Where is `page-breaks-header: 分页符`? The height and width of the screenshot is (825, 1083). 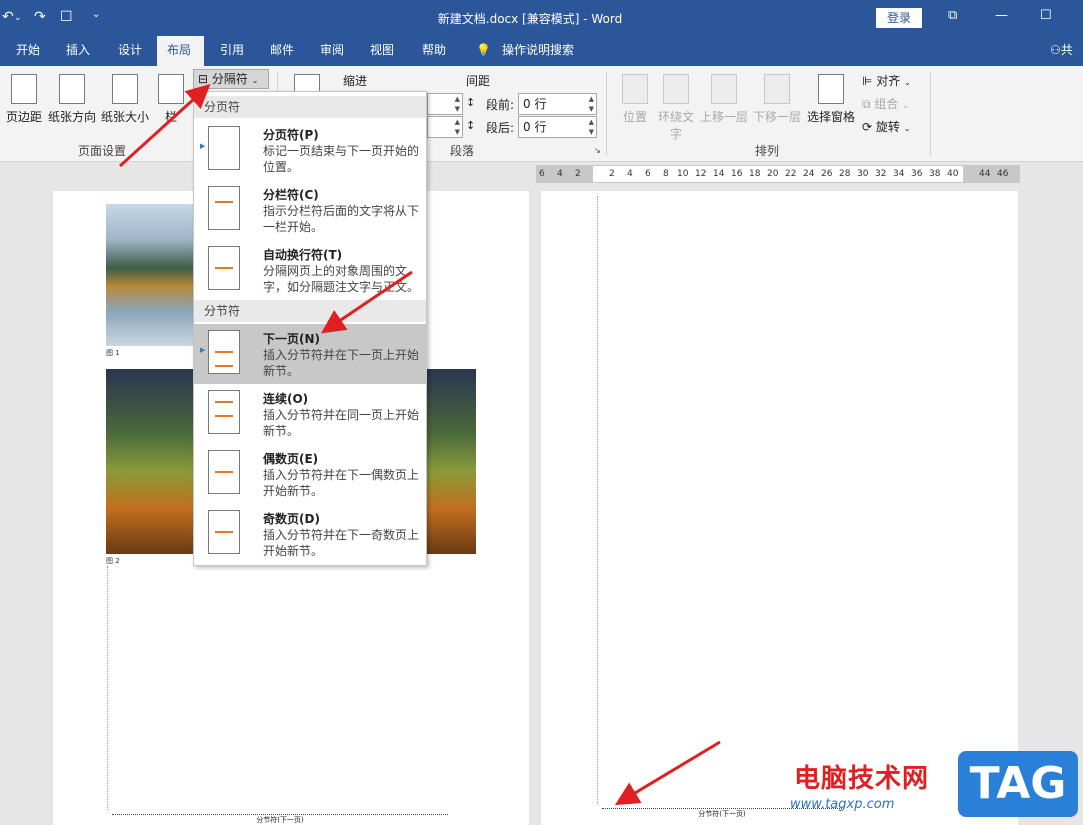 page-breaks-header: 分页符 is located at coordinates (310, 107).